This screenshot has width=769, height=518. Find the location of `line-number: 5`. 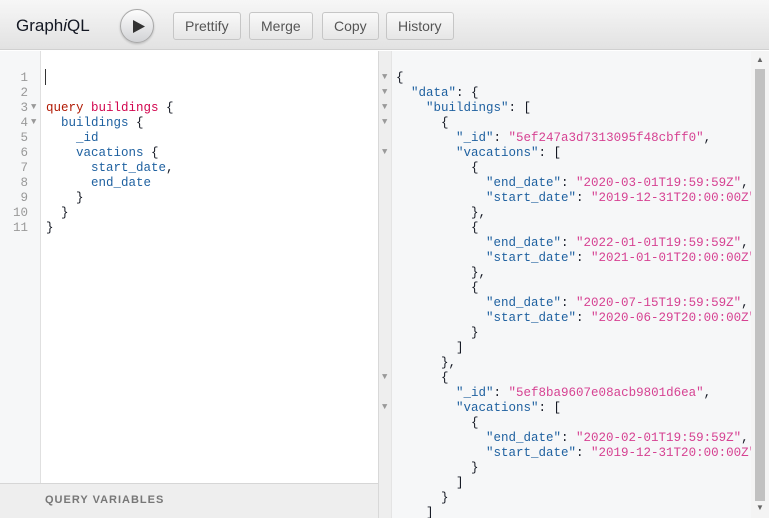

line-number: 5 is located at coordinates (24, 138).